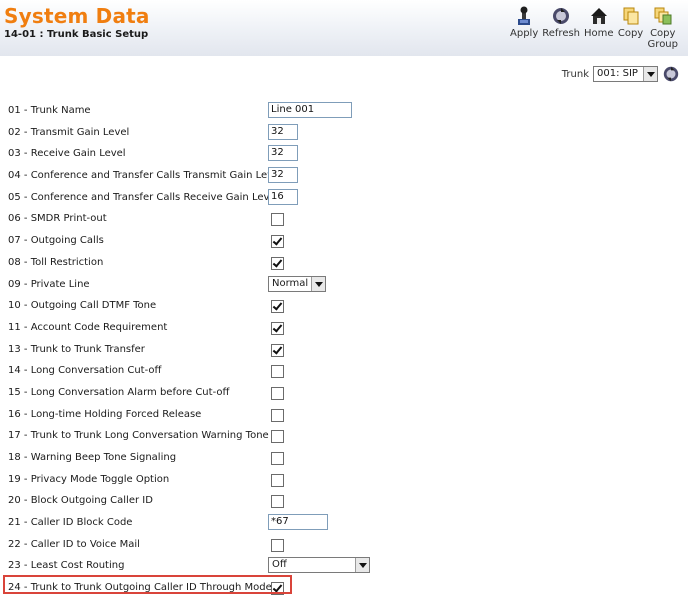 This screenshot has width=688, height=600. What do you see at coordinates (56, 262) in the screenshot?
I see `settings-row-label: 08 - Toll Restriction` at bounding box center [56, 262].